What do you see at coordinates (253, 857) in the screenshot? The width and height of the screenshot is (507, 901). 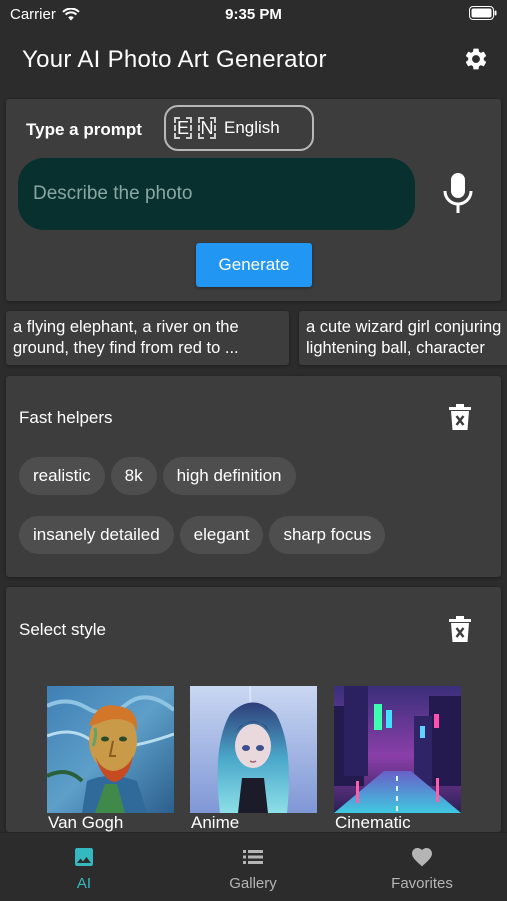 I see `list-icon` at bounding box center [253, 857].